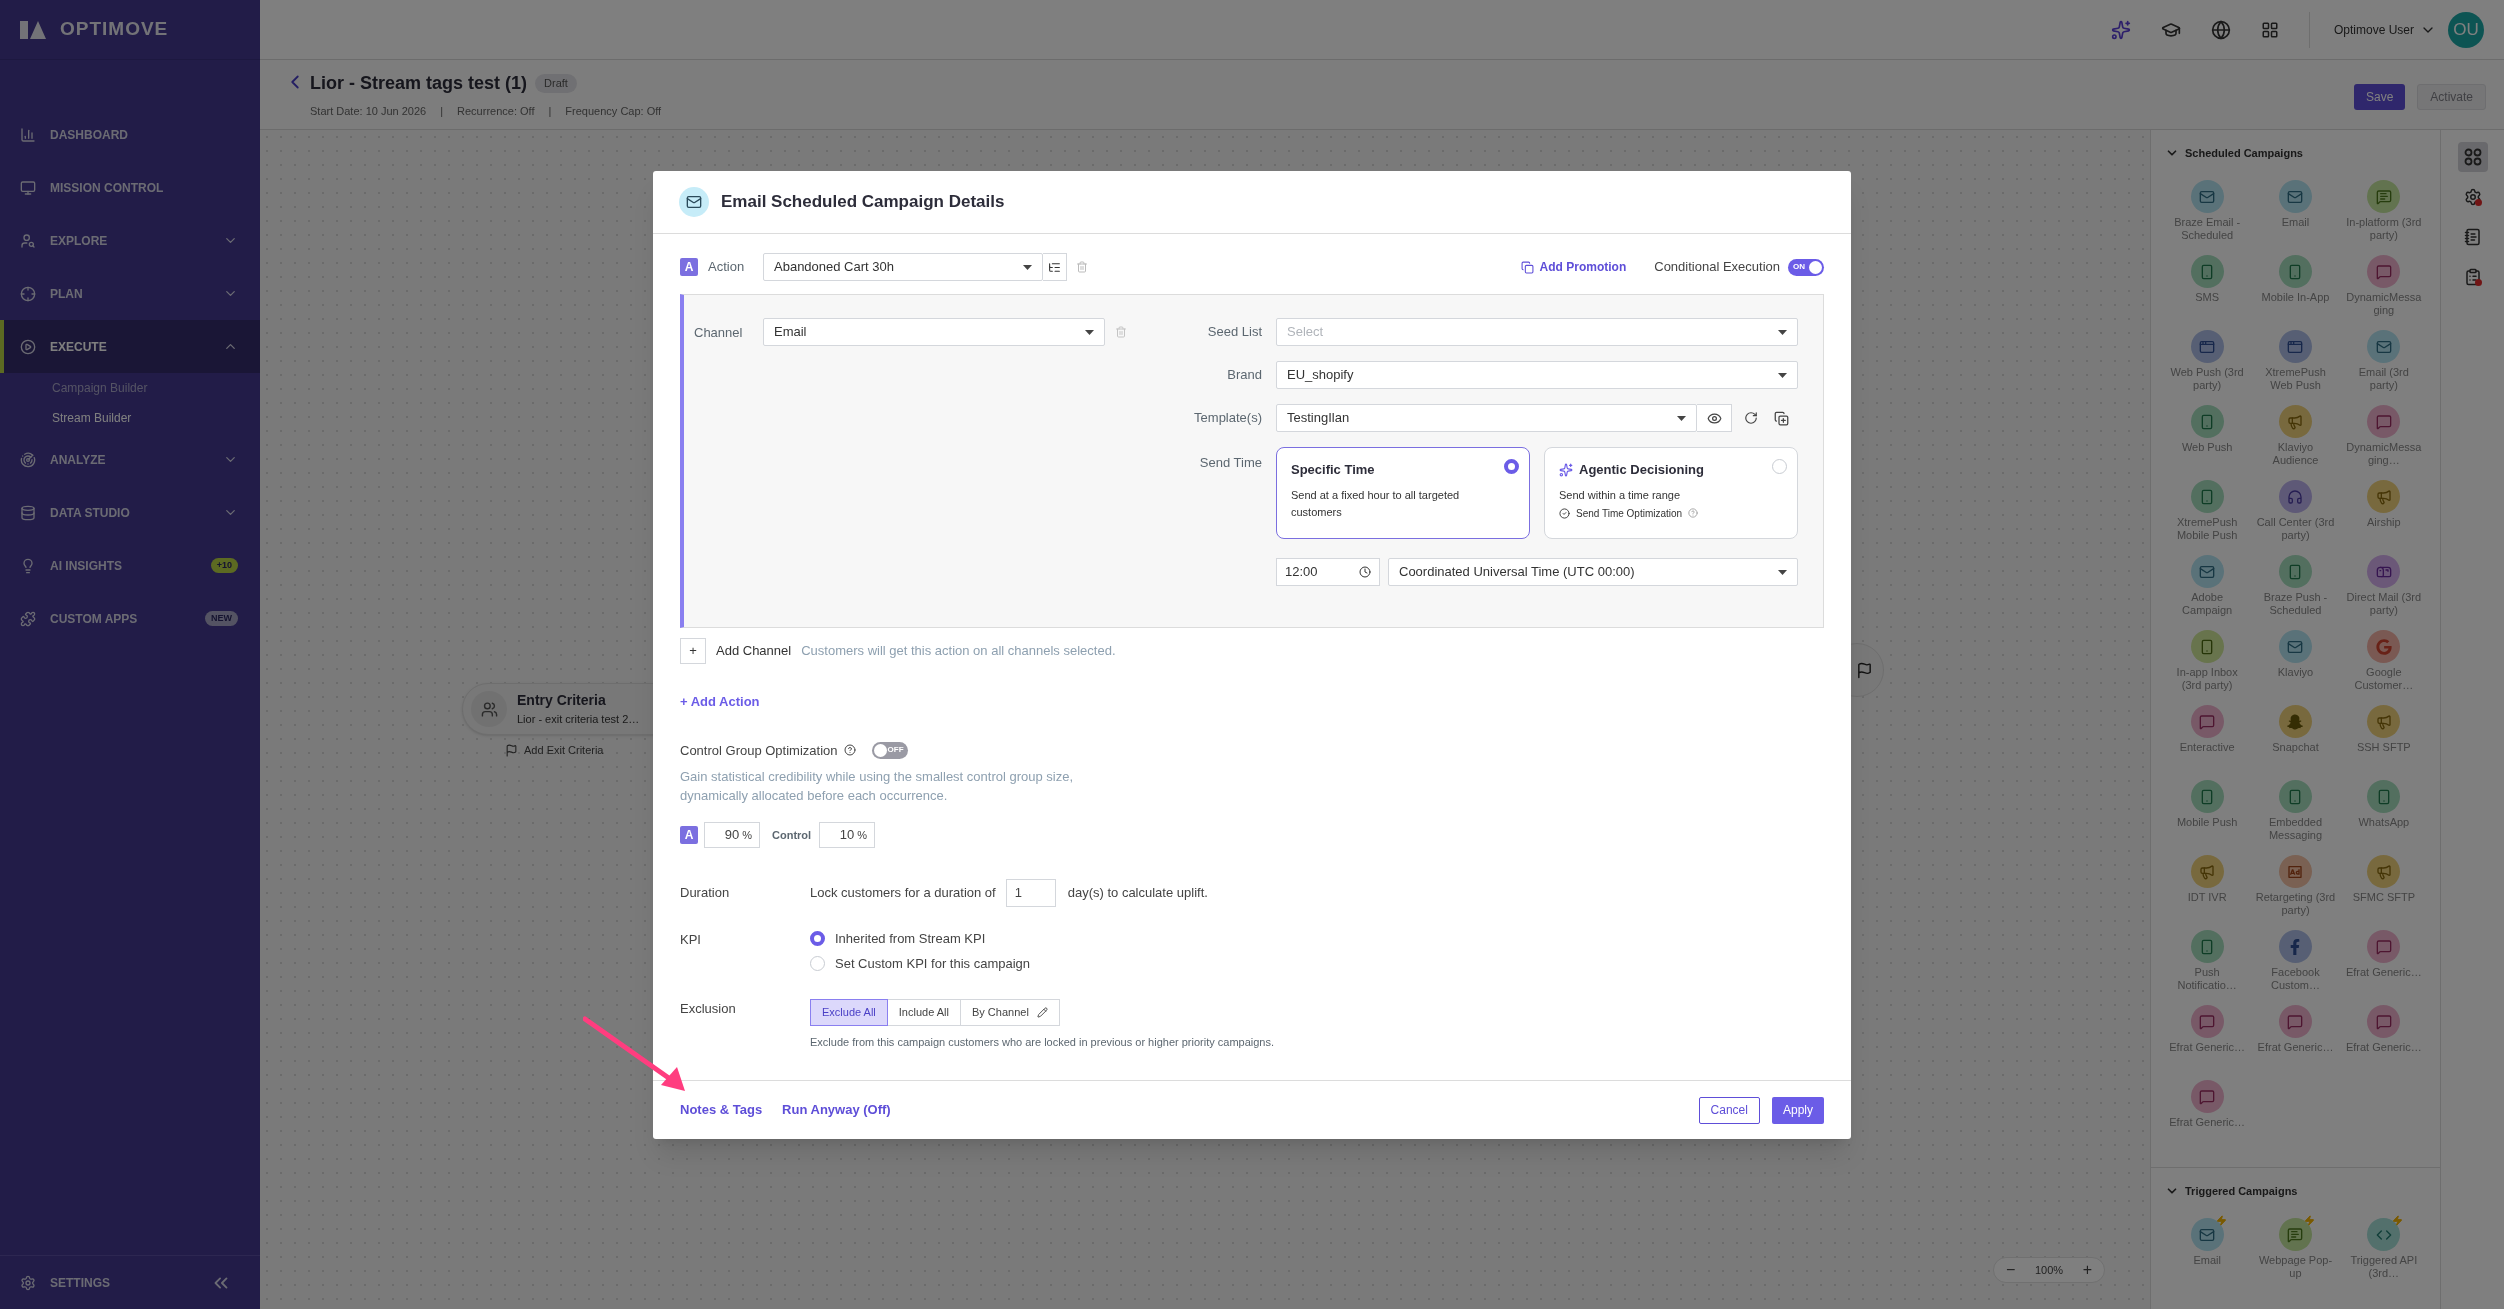 The image size is (2504, 1309). Describe the element at coordinates (123, 1282) in the screenshot. I see `settings-link: SETTINGS` at that location.